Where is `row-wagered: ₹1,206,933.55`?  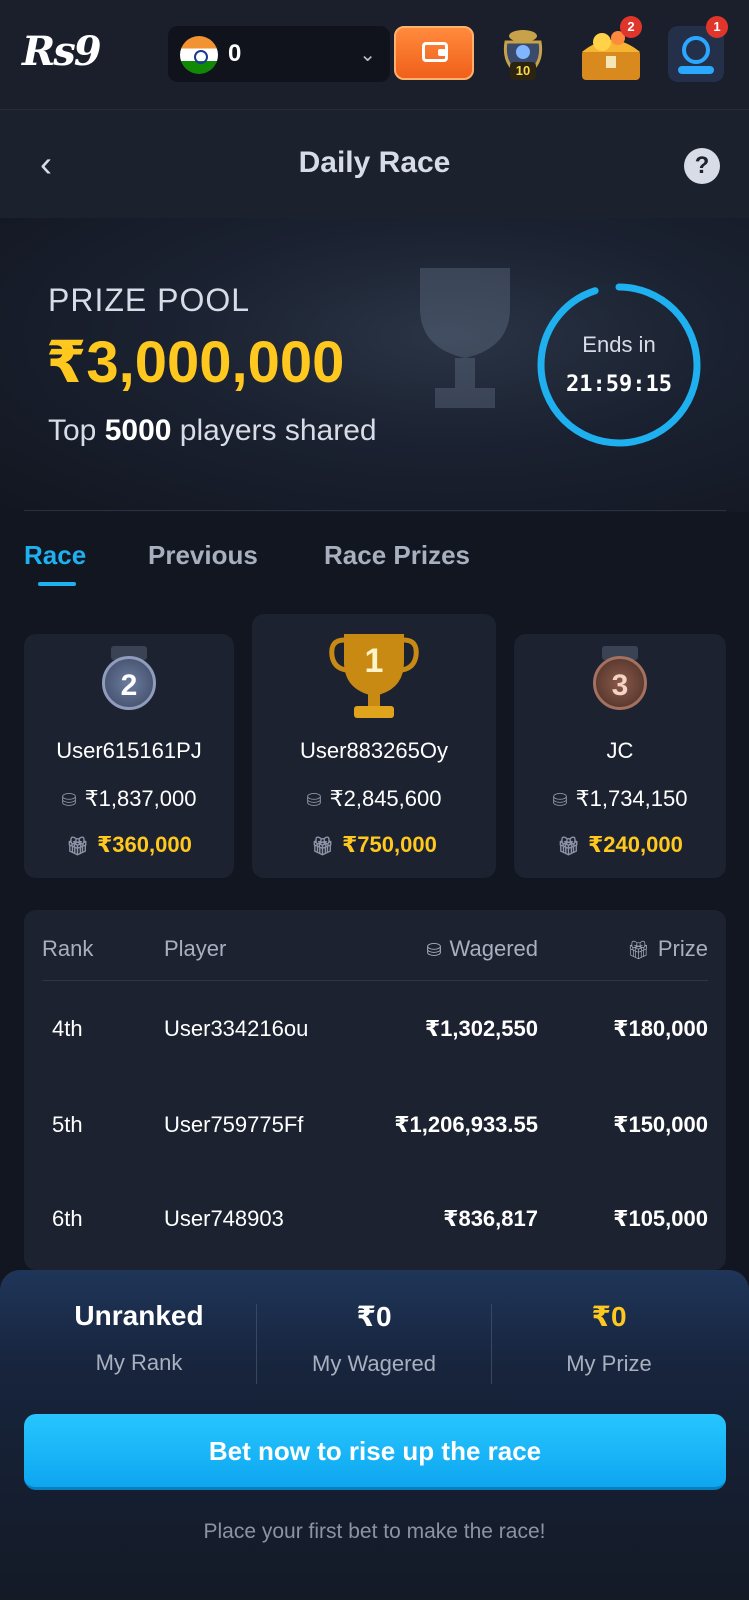 row-wagered: ₹1,206,933.55 is located at coordinates (466, 1124).